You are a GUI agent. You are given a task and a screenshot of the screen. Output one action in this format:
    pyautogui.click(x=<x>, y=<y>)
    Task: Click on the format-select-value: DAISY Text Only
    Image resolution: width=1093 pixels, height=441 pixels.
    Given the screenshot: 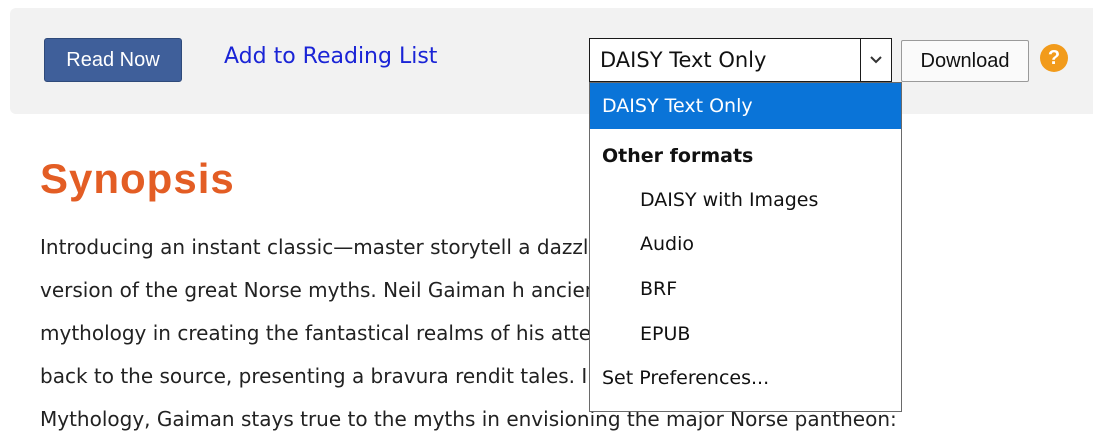 What is the action you would take?
    pyautogui.click(x=683, y=60)
    